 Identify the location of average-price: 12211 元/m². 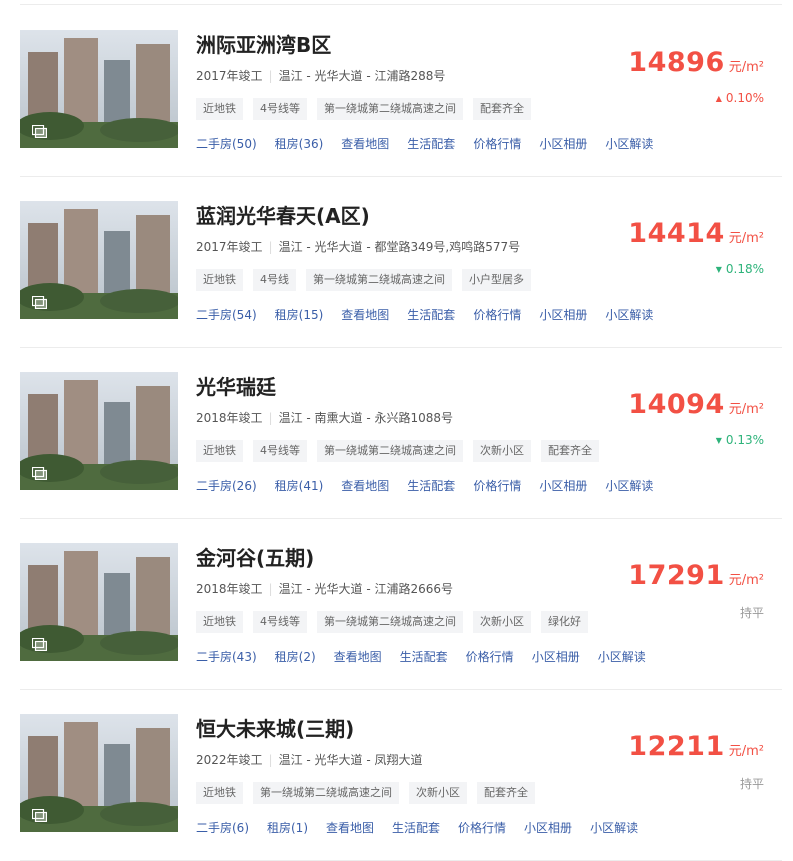
(696, 746).